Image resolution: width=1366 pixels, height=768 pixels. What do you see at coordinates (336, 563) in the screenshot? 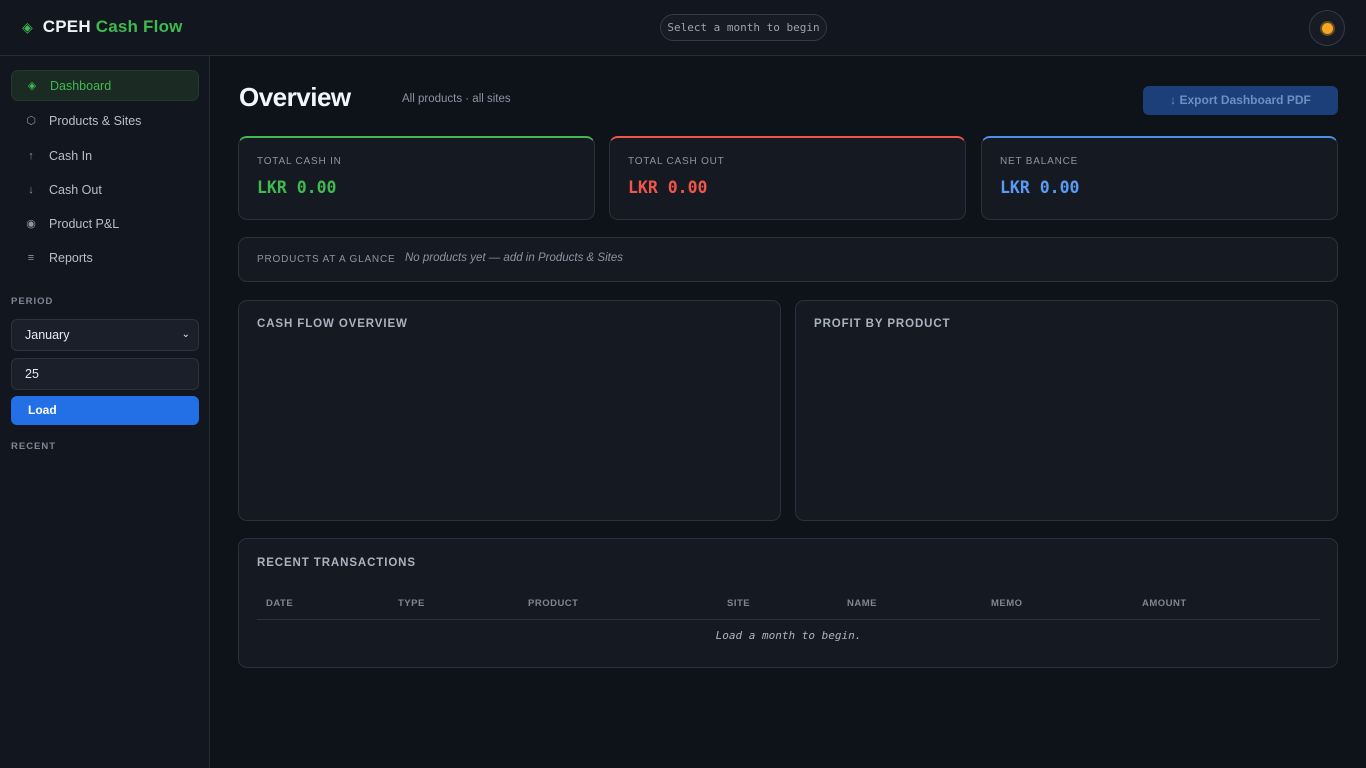
I see `panel-title: RECENT TRANSACTIONS` at bounding box center [336, 563].